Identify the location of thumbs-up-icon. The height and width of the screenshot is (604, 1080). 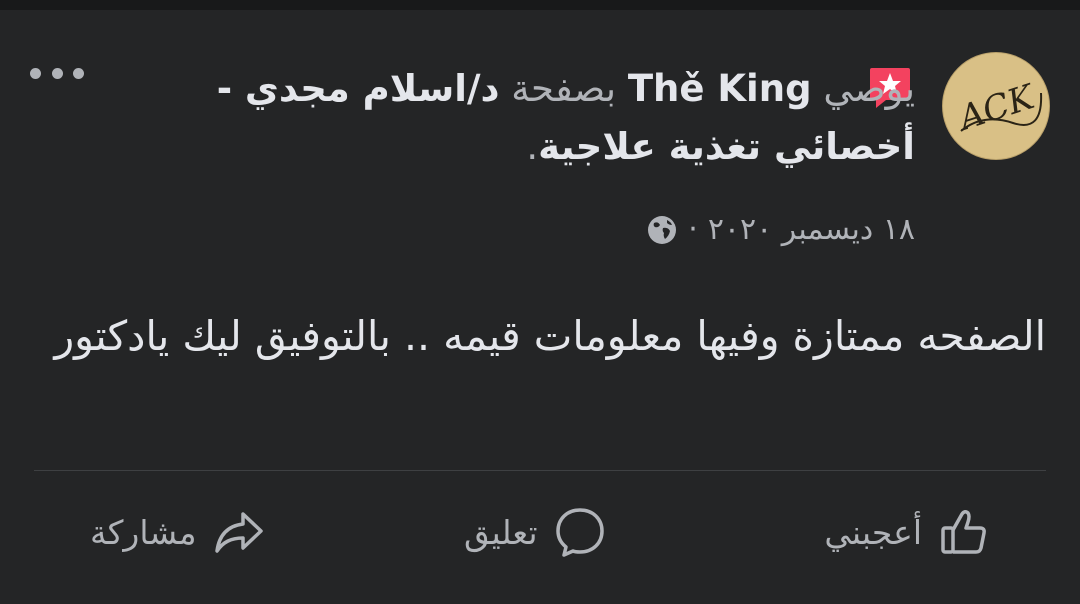
(963, 531).